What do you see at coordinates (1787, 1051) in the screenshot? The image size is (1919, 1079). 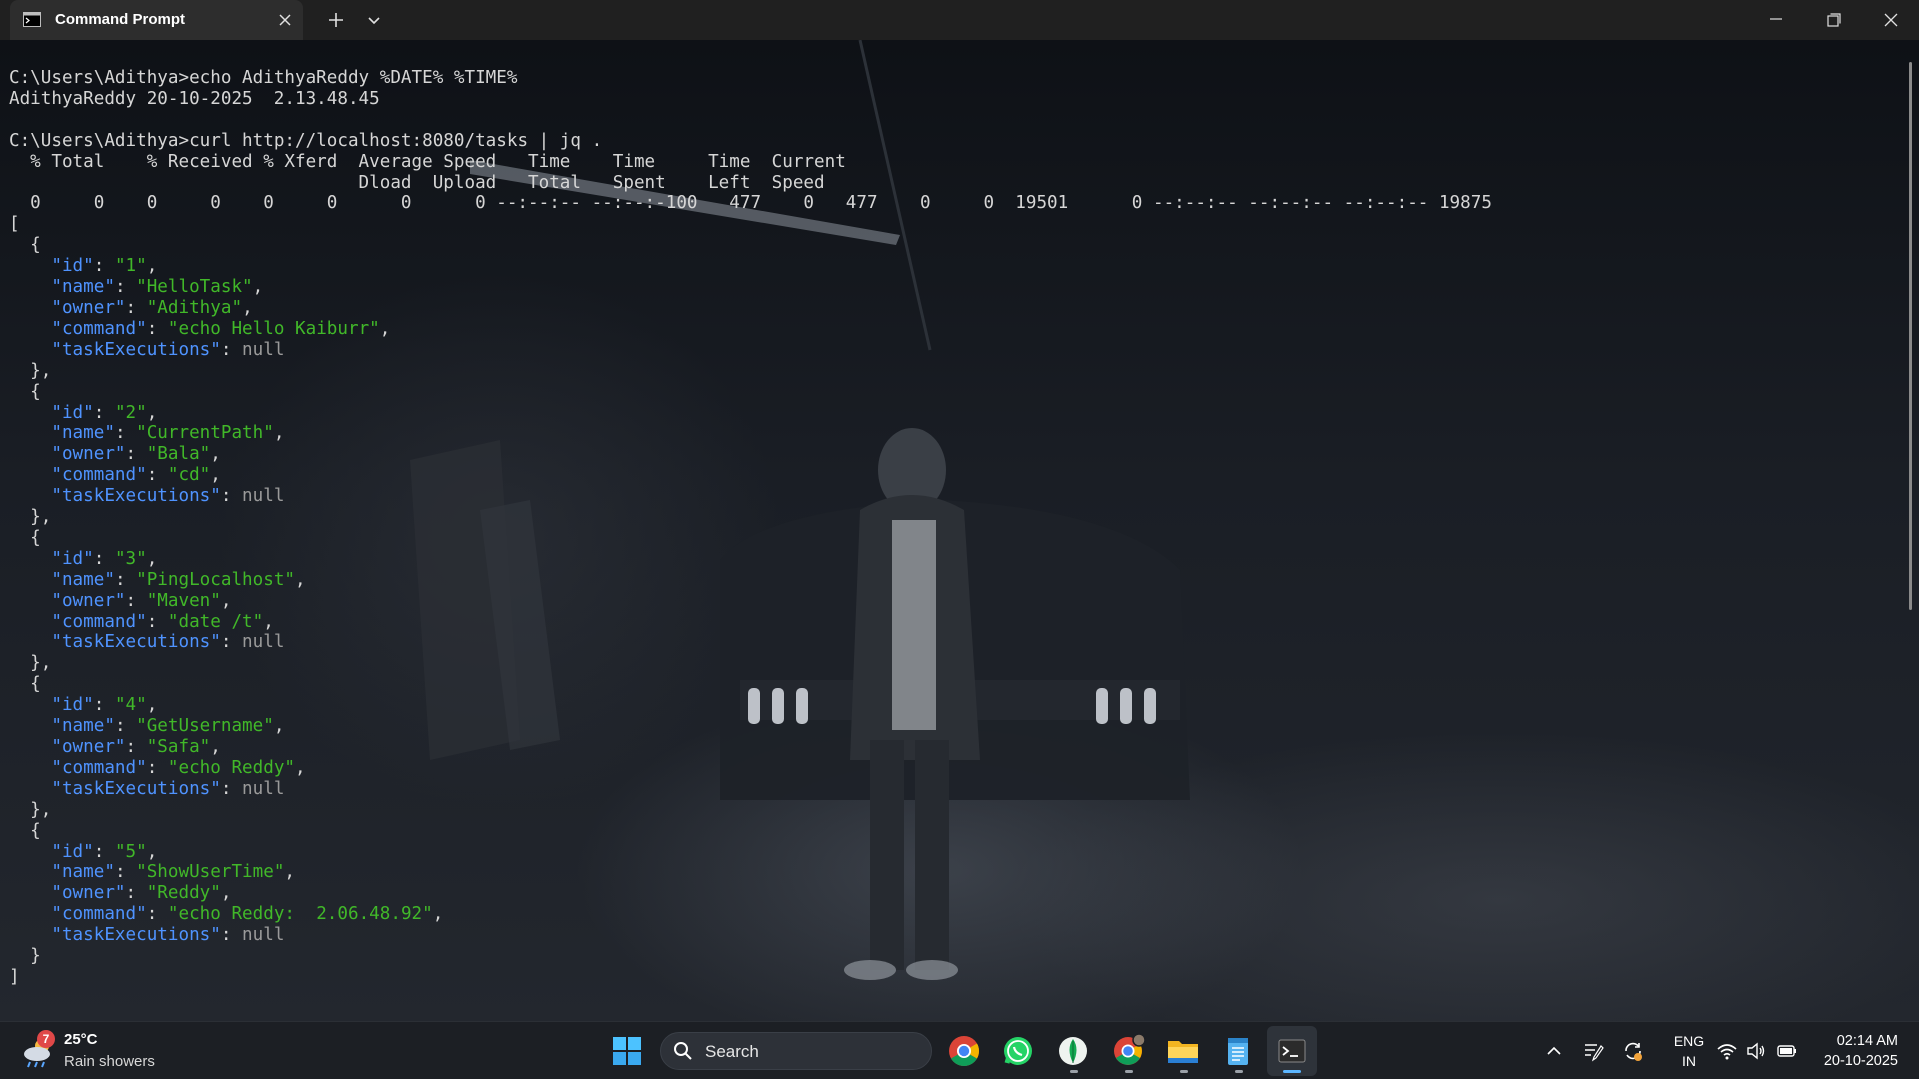 I see `battery-icon` at bounding box center [1787, 1051].